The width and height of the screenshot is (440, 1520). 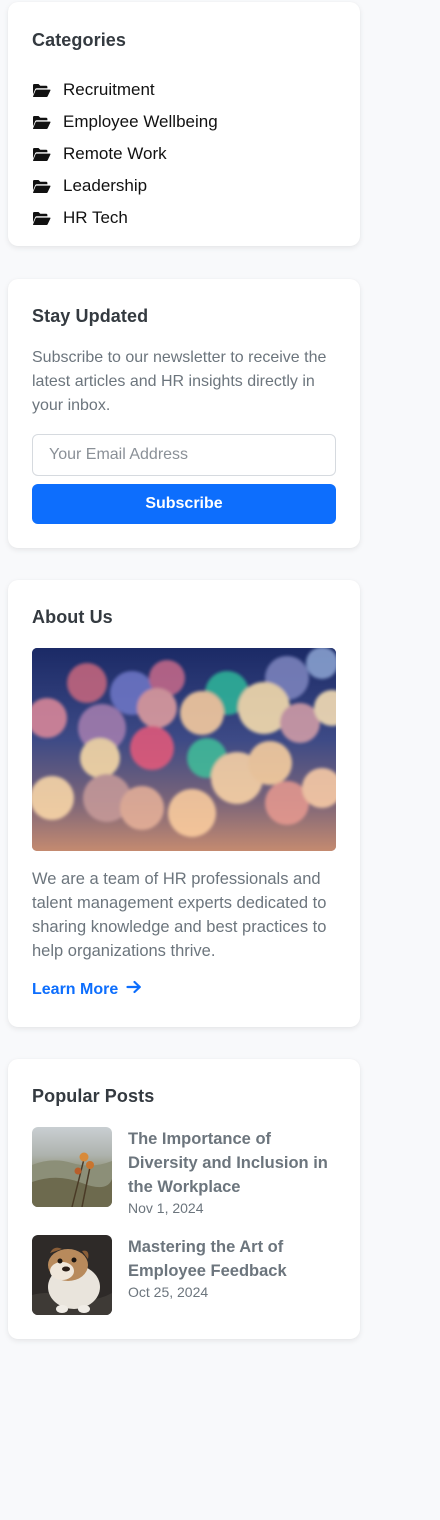 What do you see at coordinates (72, 617) in the screenshot?
I see `about-title: About Us` at bounding box center [72, 617].